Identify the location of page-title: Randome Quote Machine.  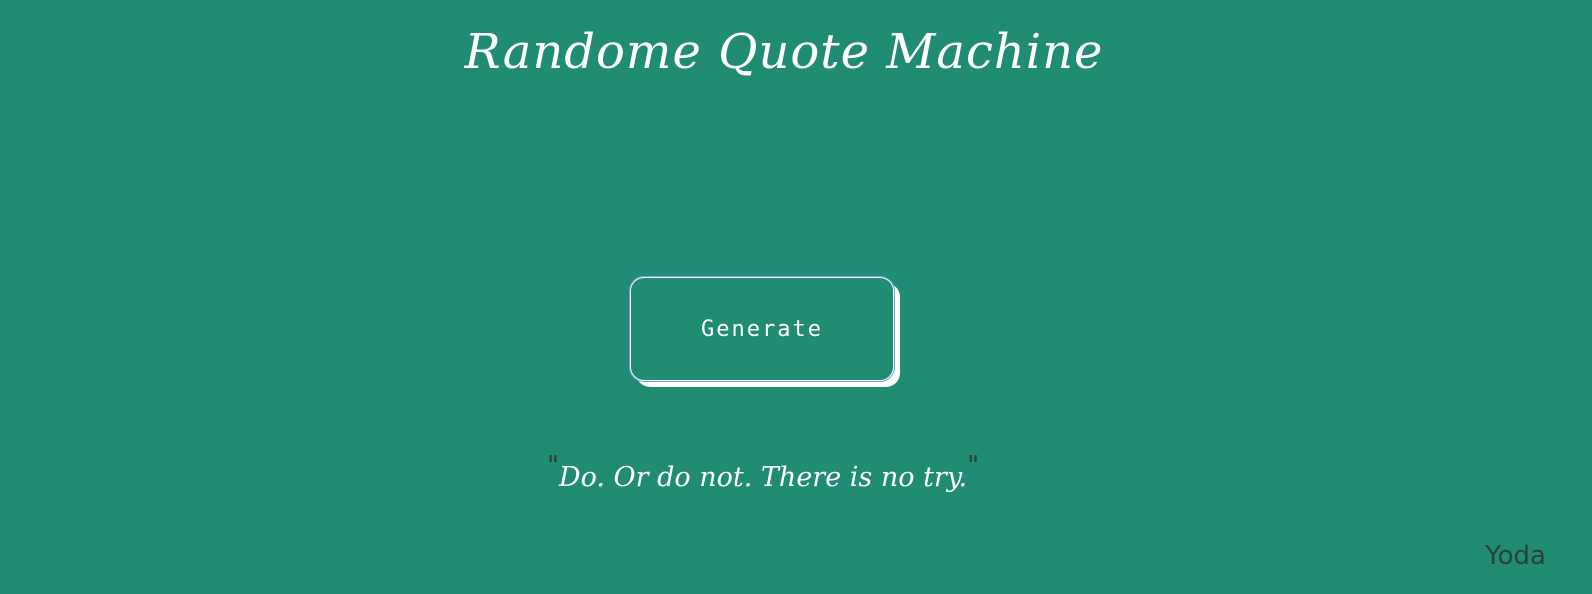
(784, 52).